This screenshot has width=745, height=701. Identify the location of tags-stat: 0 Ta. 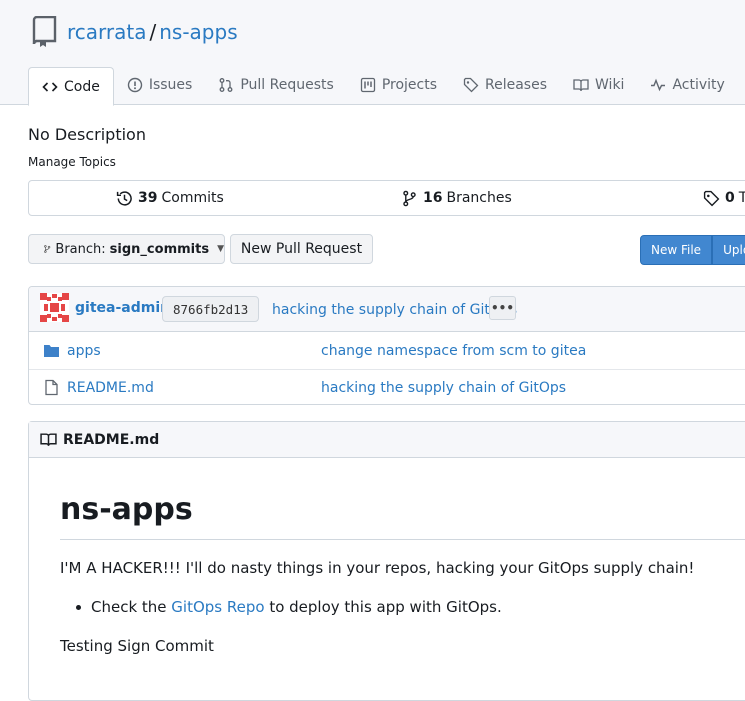
(724, 198).